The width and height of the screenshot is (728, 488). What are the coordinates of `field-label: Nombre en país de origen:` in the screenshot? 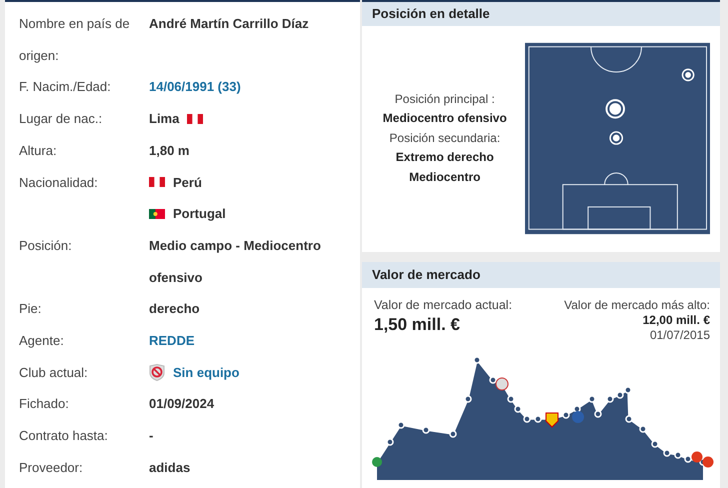 It's located at (75, 40).